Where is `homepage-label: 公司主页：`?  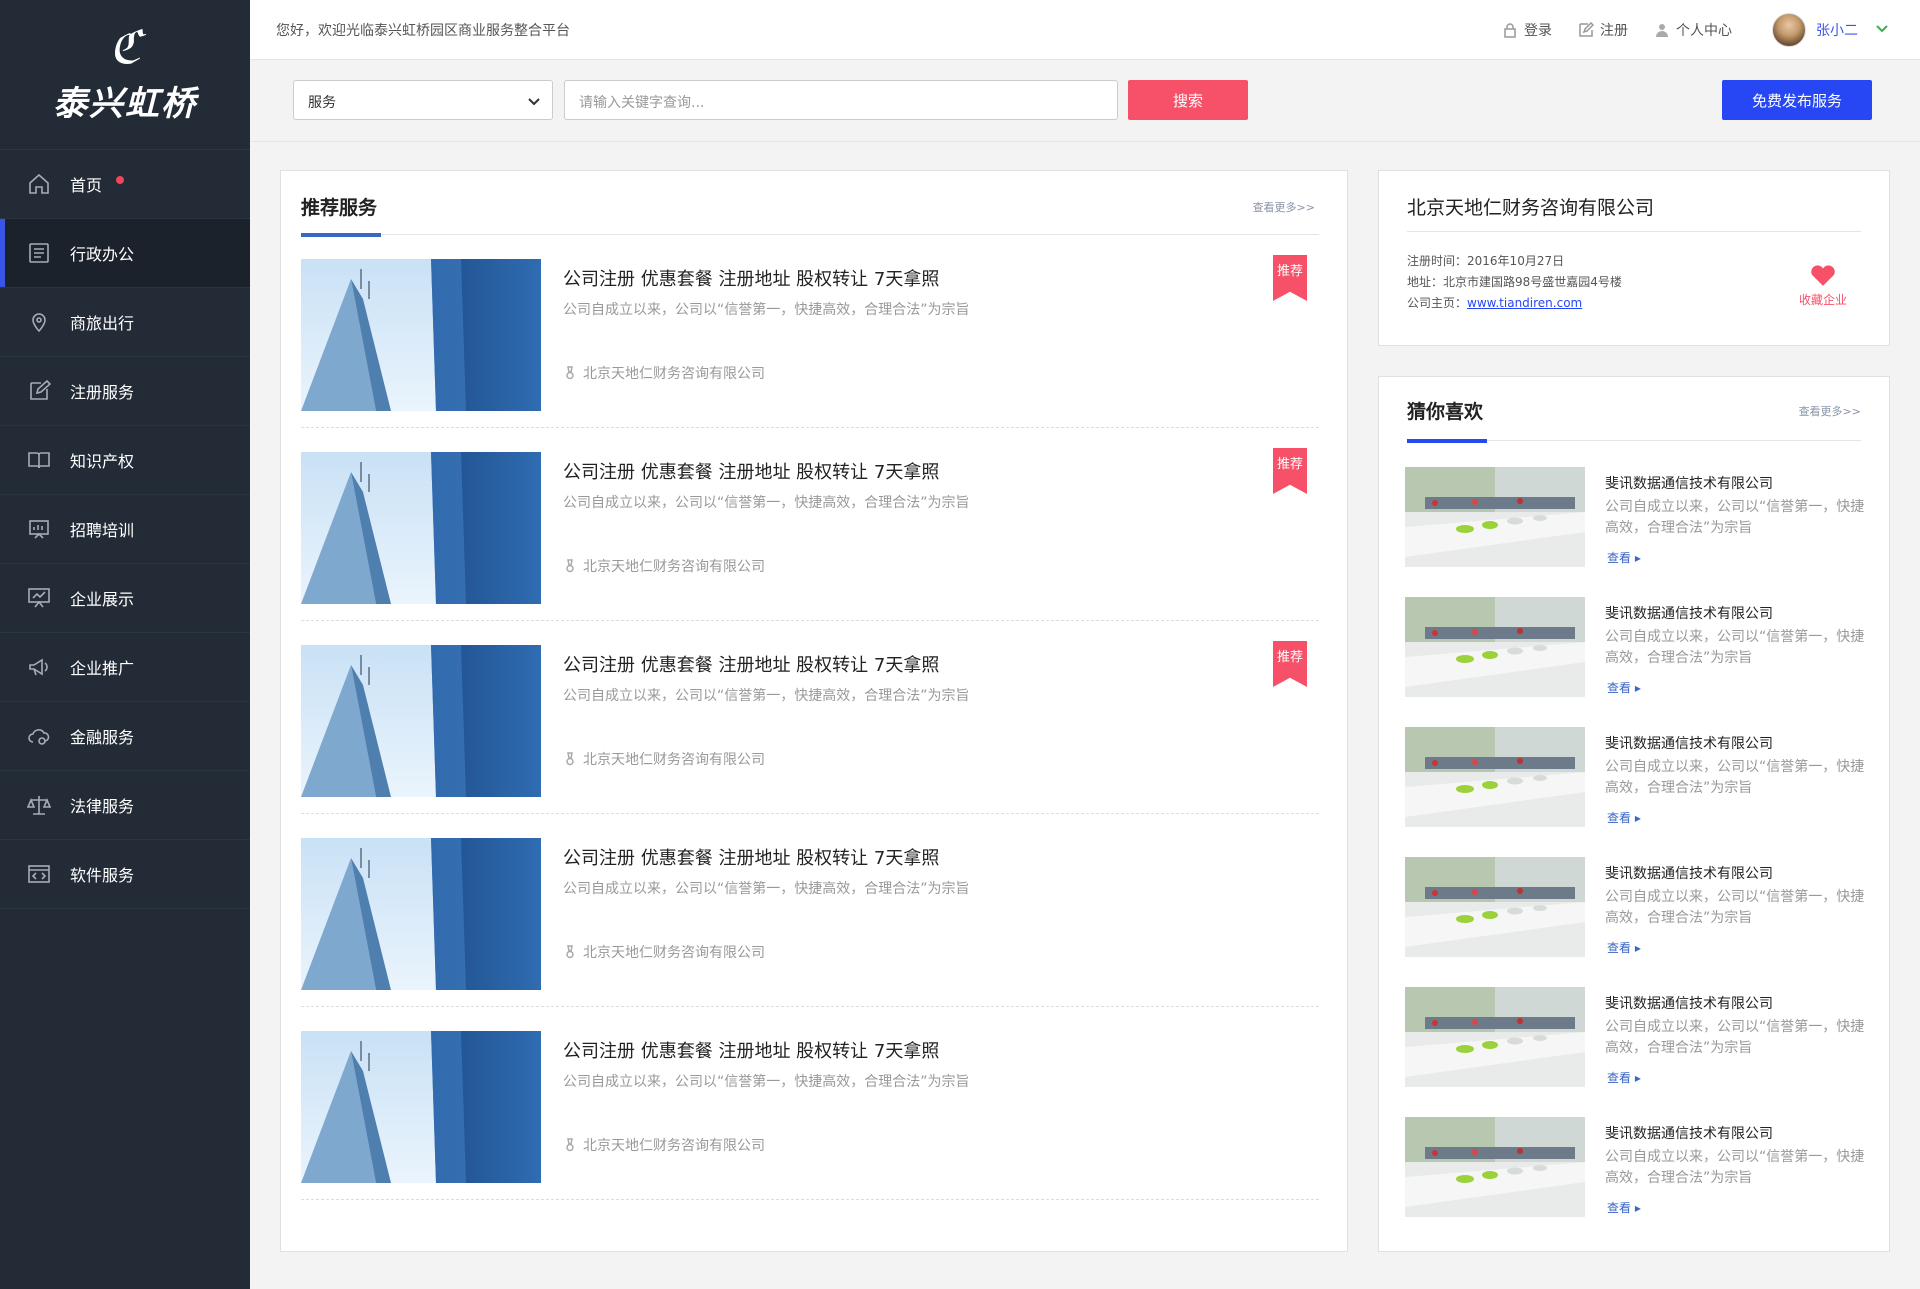
homepage-label: 公司主页： is located at coordinates (1437, 303).